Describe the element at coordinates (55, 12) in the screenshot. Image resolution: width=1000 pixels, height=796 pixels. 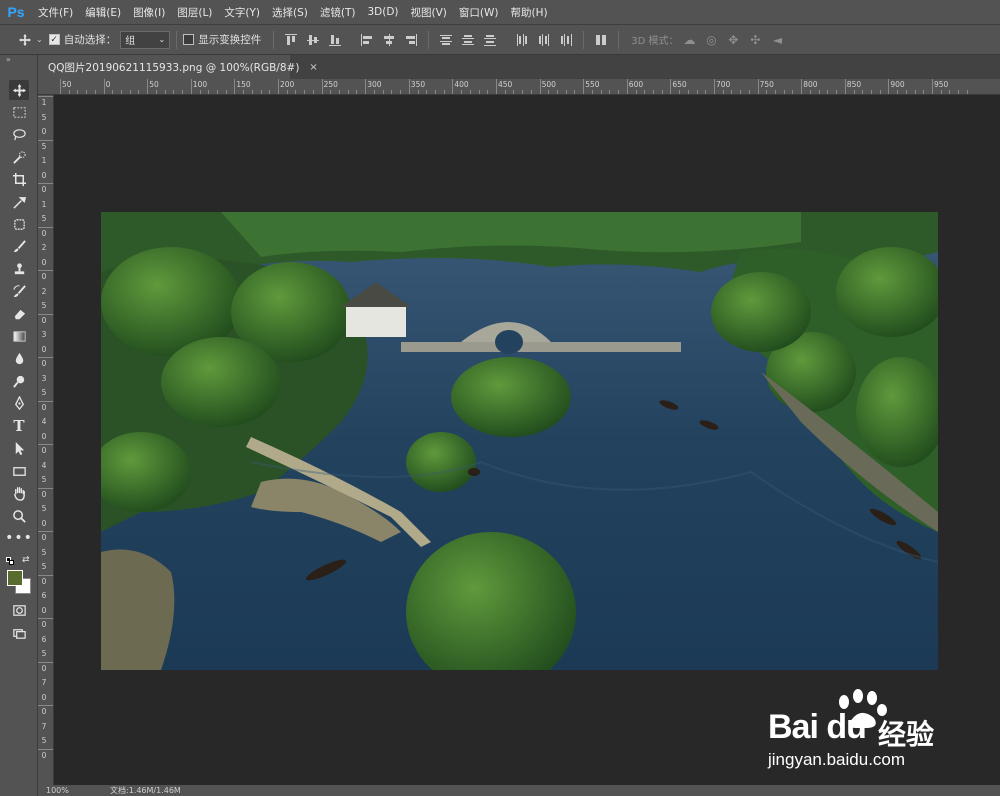
I see `menu-file: 文件(F)` at that location.